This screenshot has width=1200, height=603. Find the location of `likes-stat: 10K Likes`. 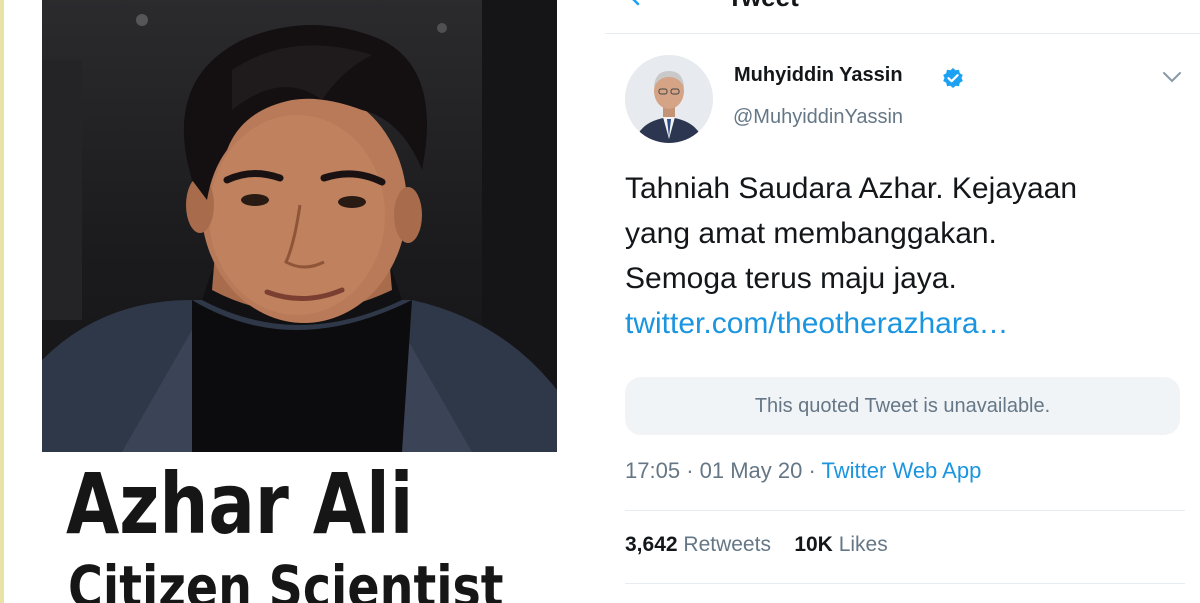

likes-stat: 10K Likes is located at coordinates (840, 544).